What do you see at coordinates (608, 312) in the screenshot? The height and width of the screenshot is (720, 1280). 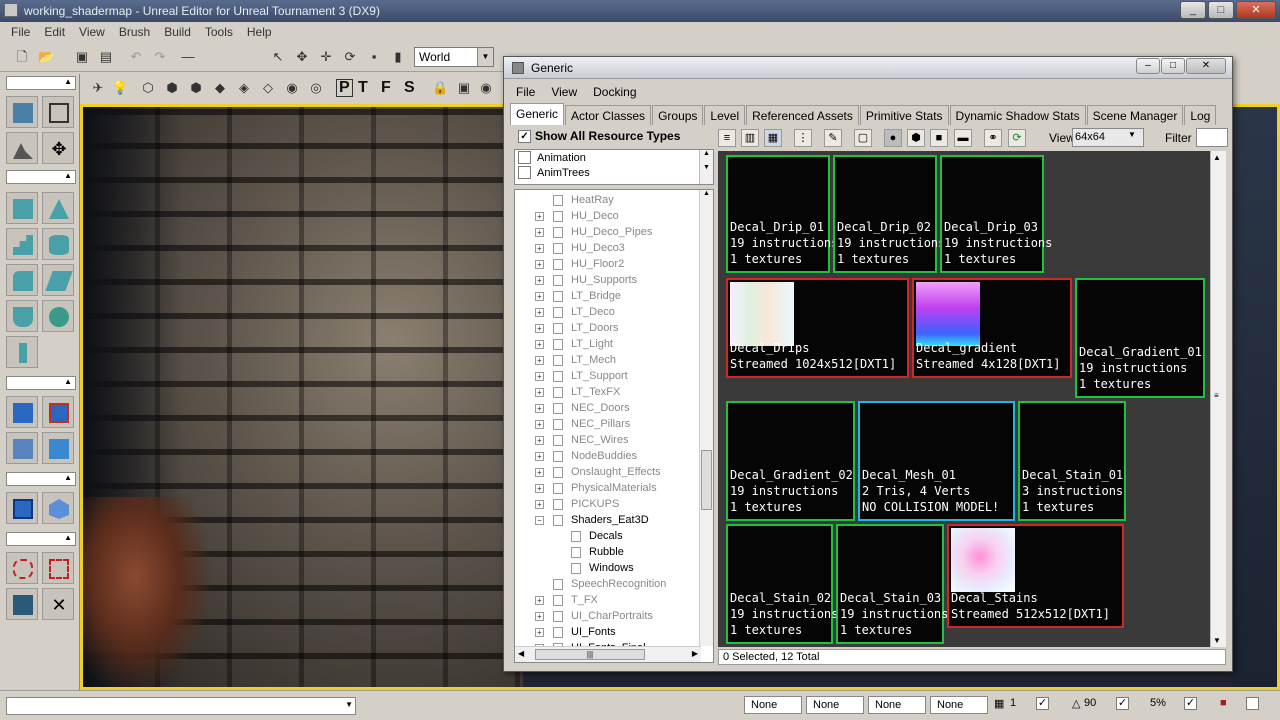 I see `tree-item: + LT_Deco` at bounding box center [608, 312].